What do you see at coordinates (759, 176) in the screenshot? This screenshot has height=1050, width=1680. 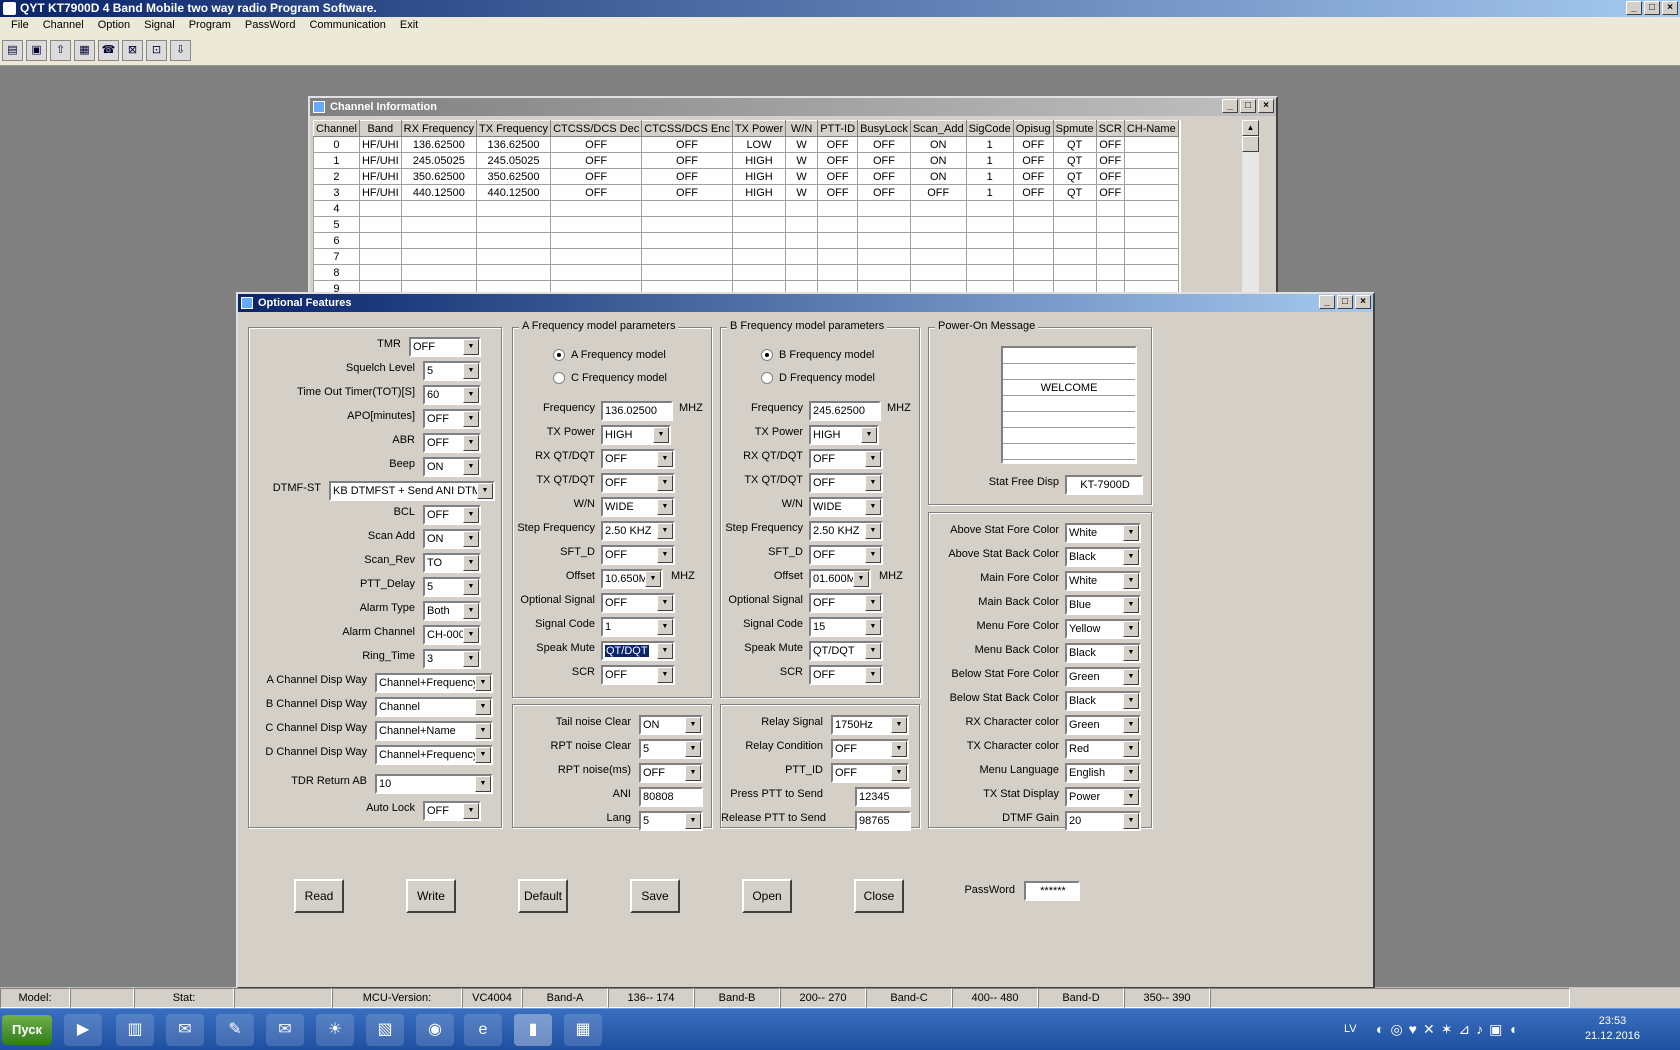 I see `table-cell: HIGH` at bounding box center [759, 176].